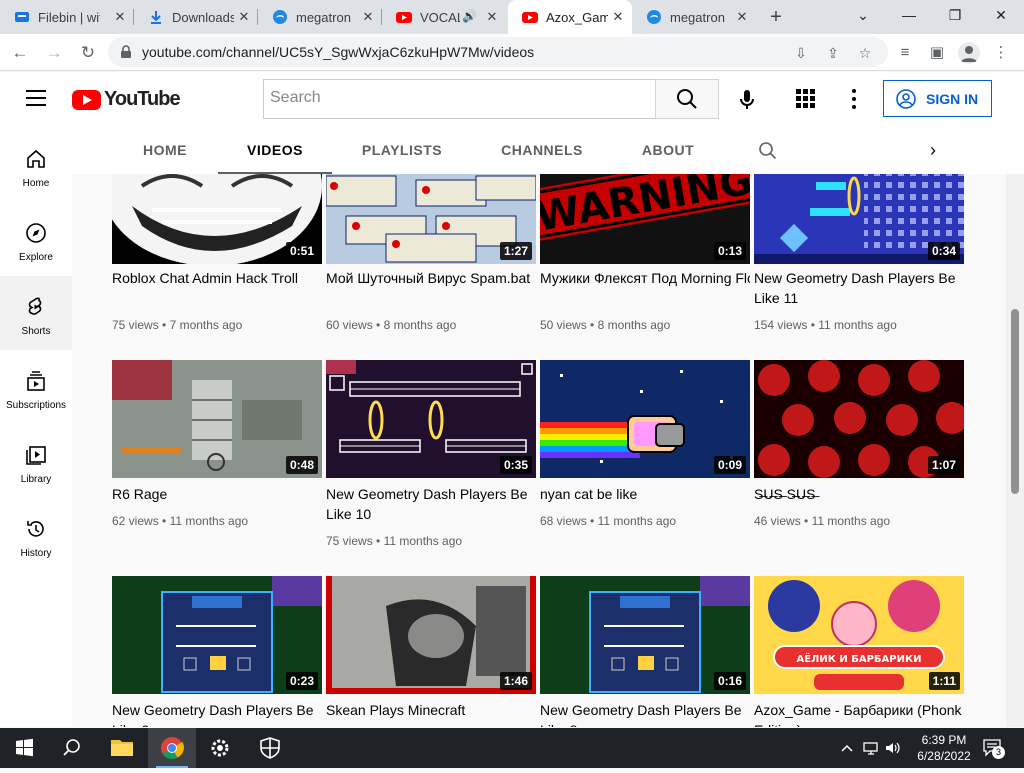  I want to click on tab-search-button: ⌄, so click(863, 15).